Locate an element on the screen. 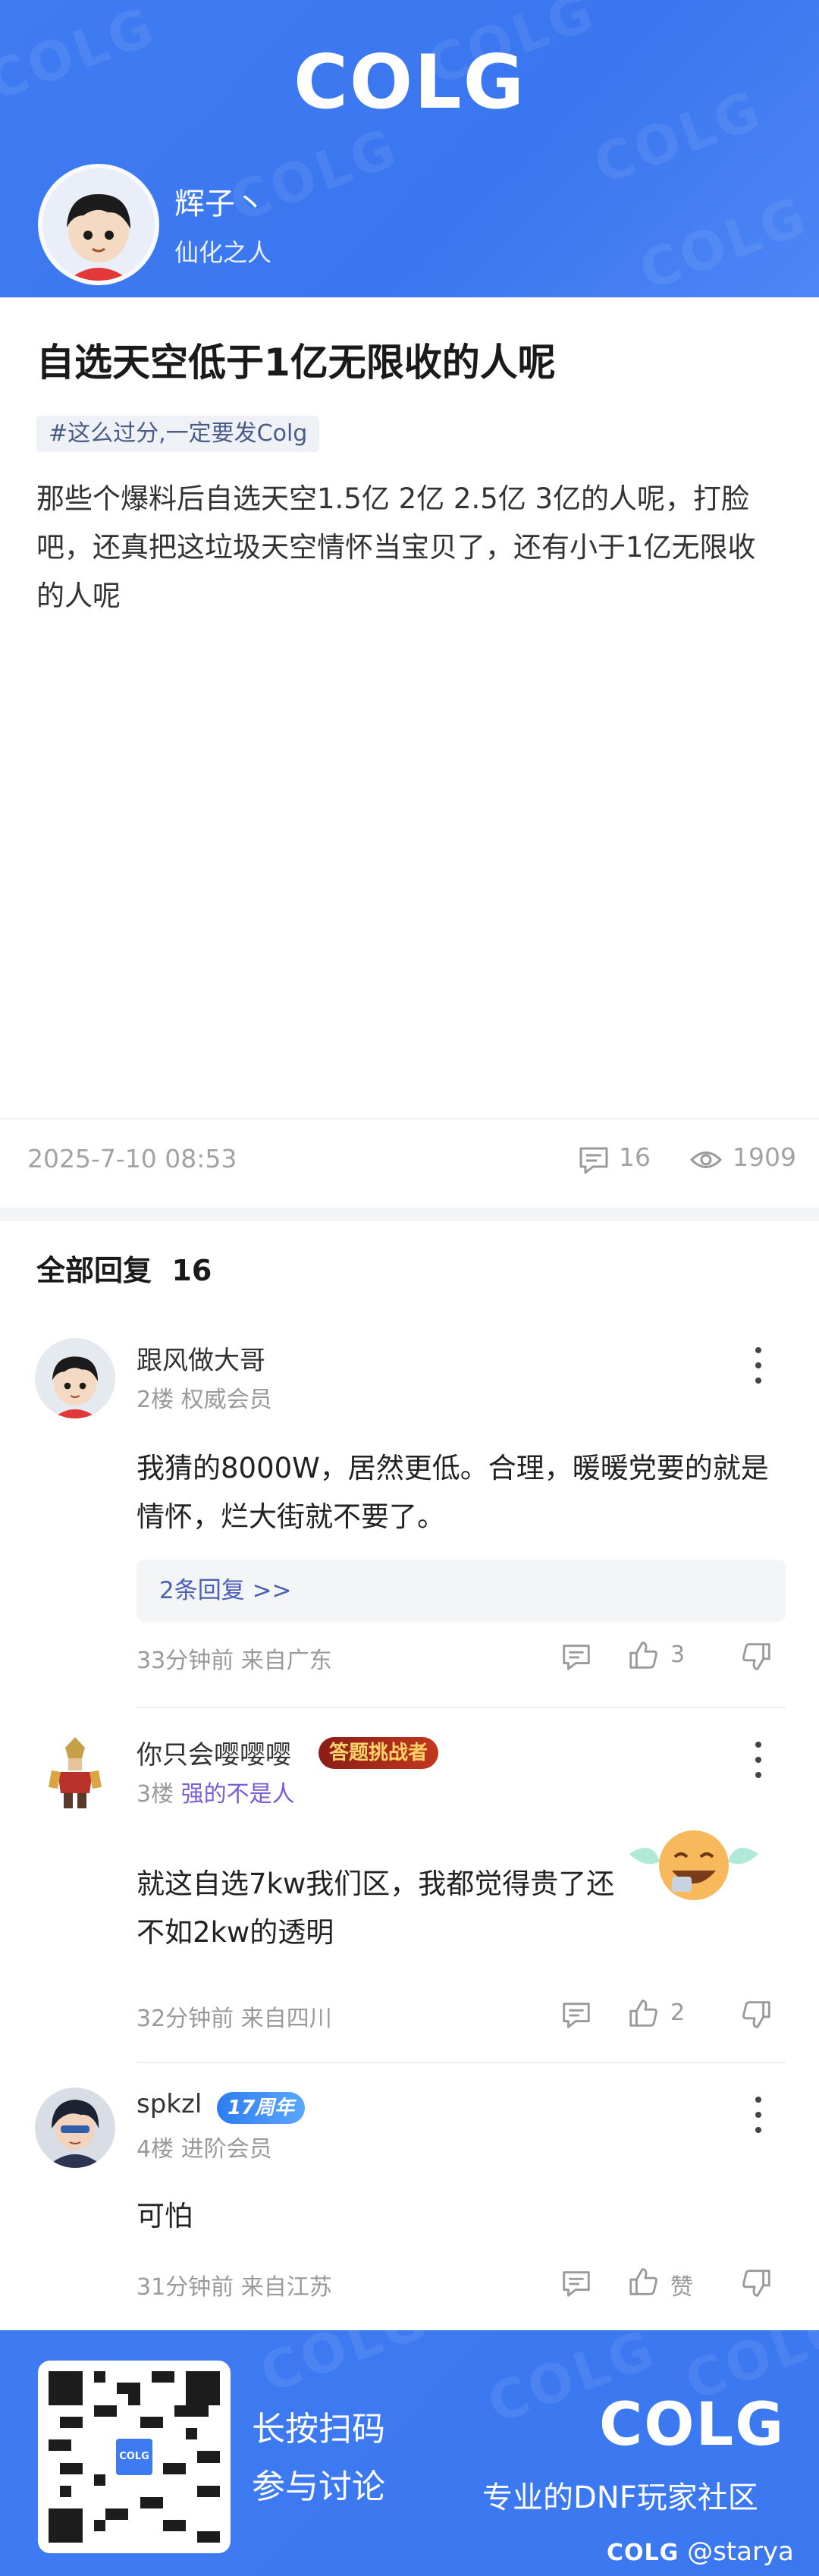 This screenshot has height=2576, width=819. post-title: 自选天空低于1亿无限收的人呢 is located at coordinates (296, 363).